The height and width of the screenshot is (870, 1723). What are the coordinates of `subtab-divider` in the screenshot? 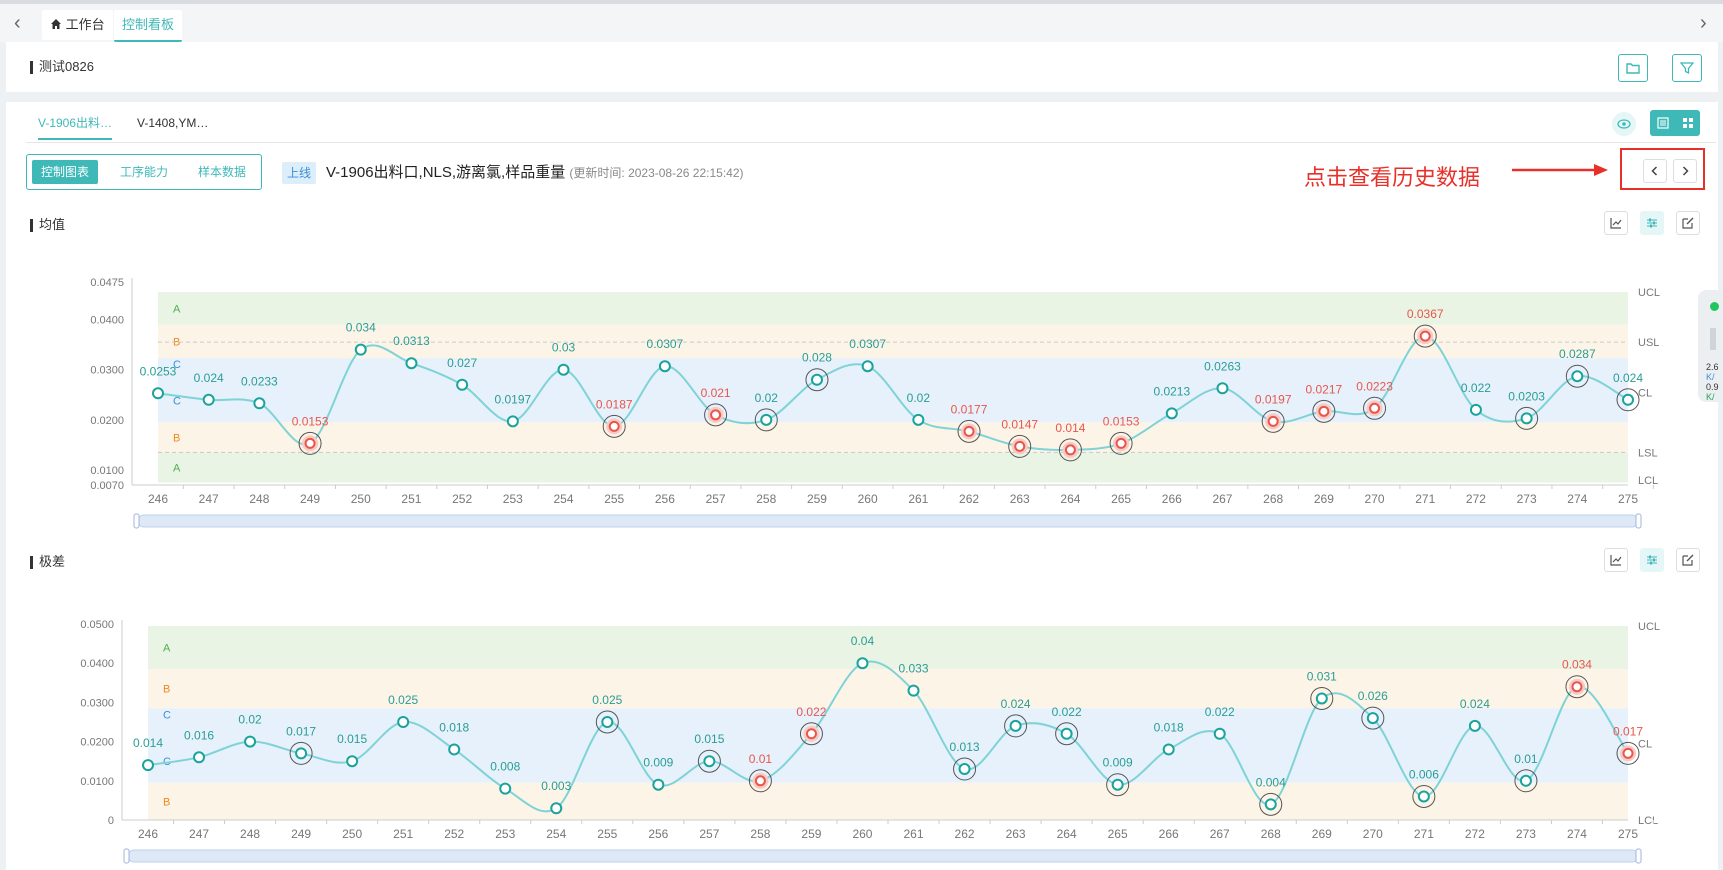 It's located at (871, 142).